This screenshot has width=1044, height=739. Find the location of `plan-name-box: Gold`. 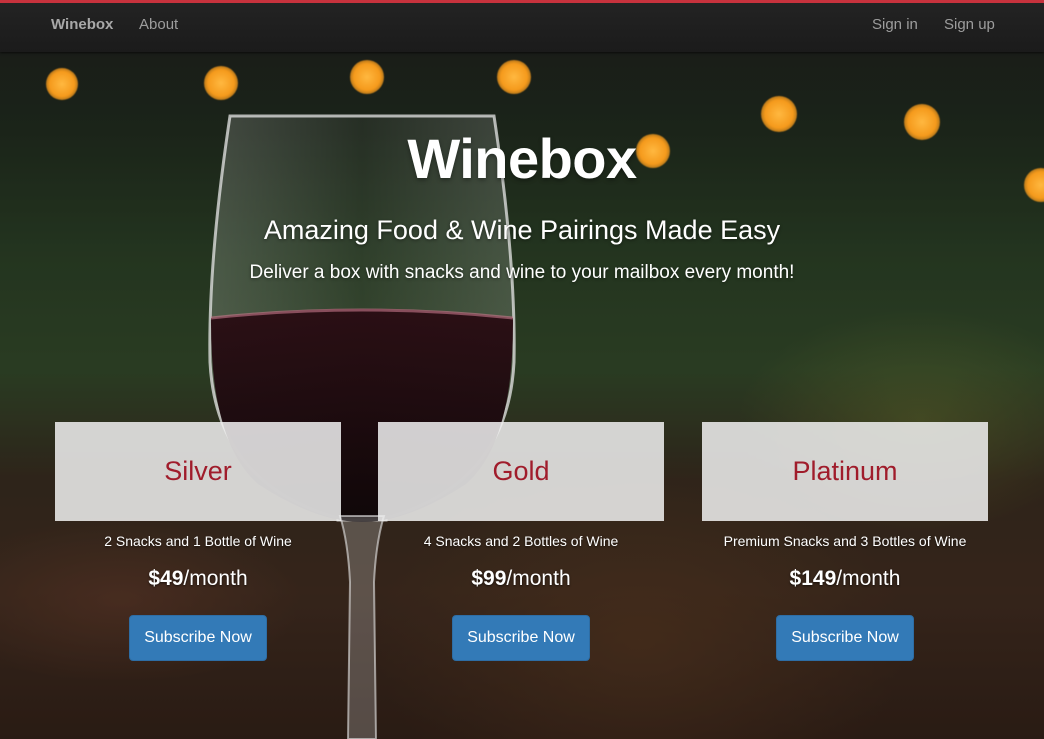

plan-name-box: Gold is located at coordinates (521, 471).